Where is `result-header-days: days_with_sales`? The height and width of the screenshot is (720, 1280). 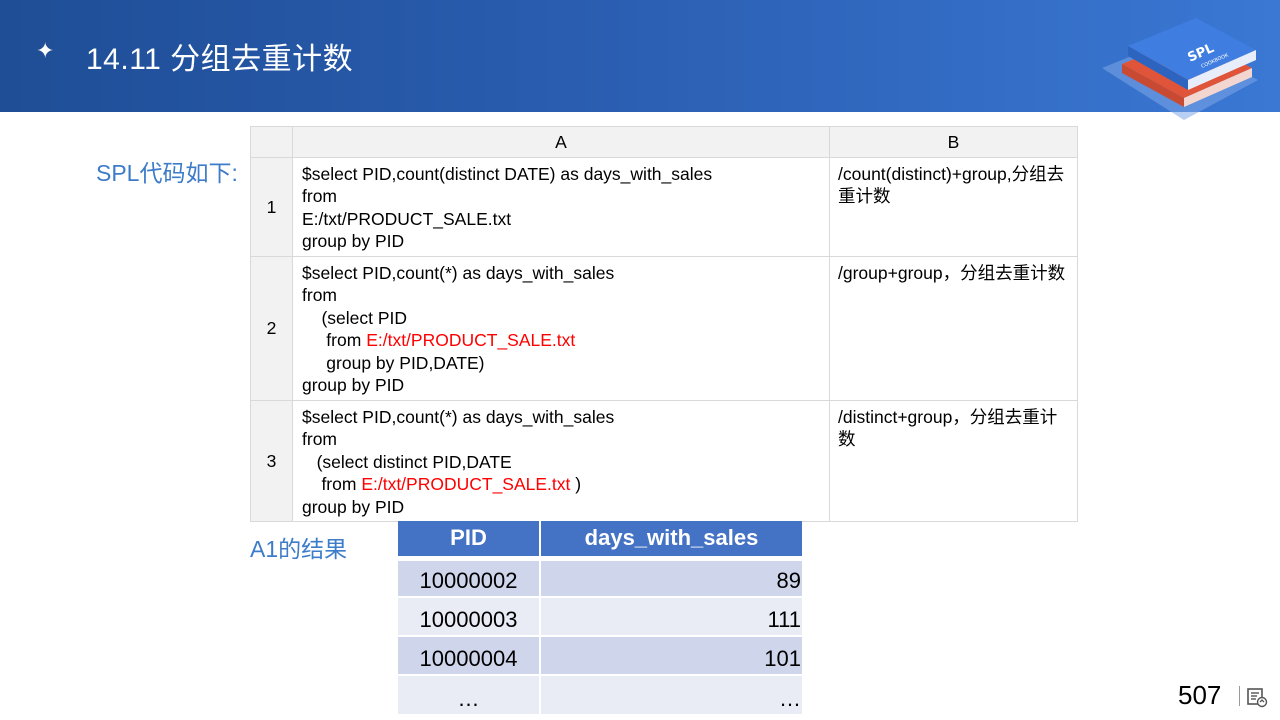 result-header-days: days_with_sales is located at coordinates (671, 539).